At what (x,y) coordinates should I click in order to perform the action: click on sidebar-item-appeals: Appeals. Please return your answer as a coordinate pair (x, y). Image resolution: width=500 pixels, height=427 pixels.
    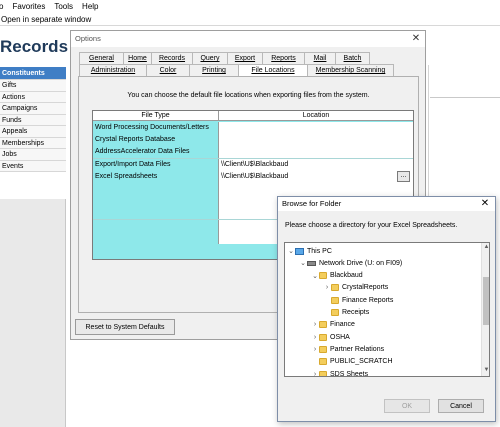
    Looking at the image, I should click on (33, 132).